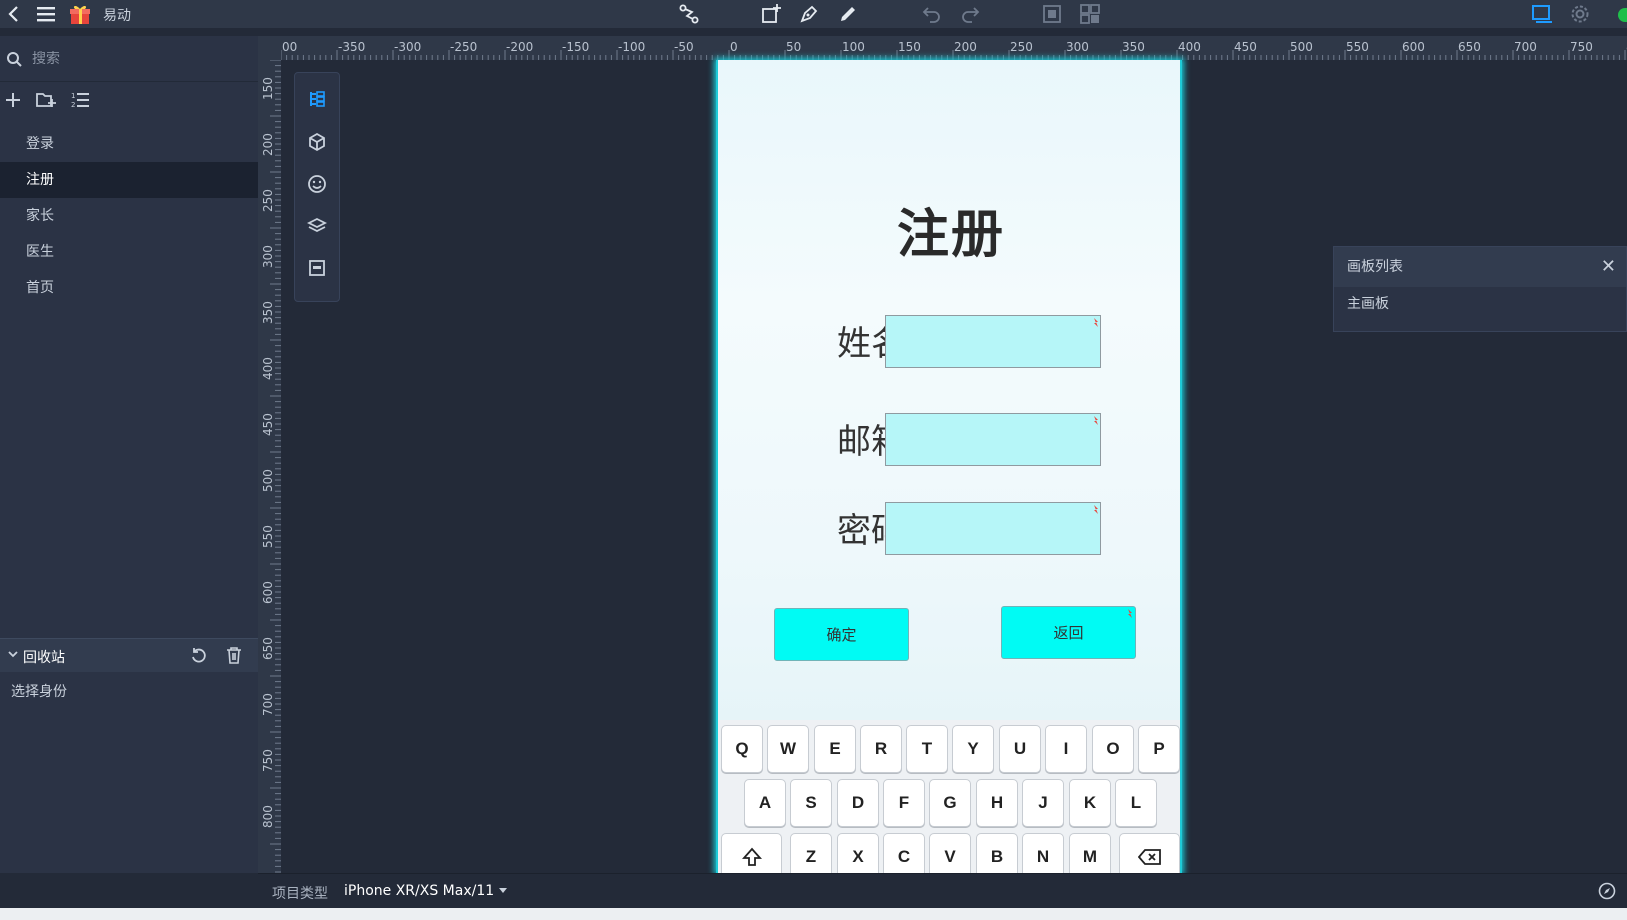 This screenshot has width=1627, height=920. I want to click on device-icon, so click(1542, 14).